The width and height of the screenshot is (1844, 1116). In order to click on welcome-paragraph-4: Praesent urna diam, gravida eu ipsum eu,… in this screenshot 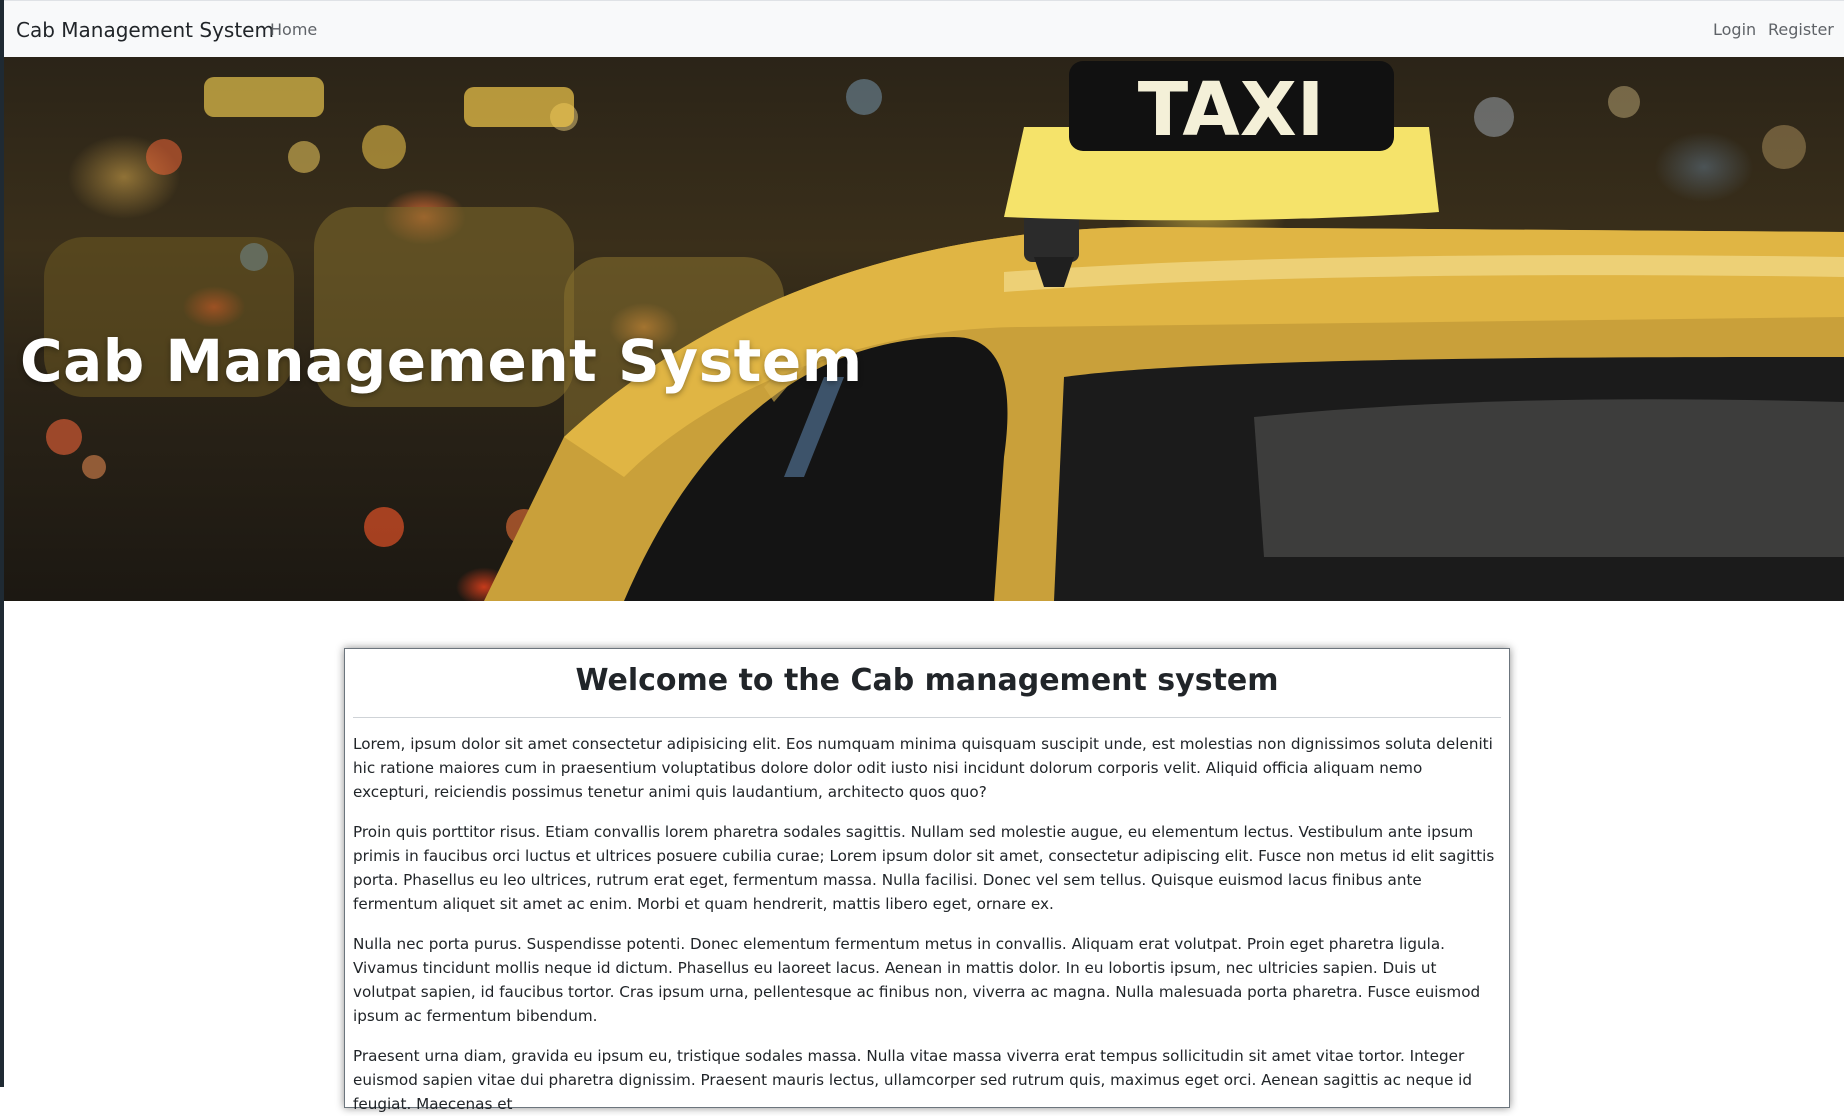, I will do `click(913, 1080)`.